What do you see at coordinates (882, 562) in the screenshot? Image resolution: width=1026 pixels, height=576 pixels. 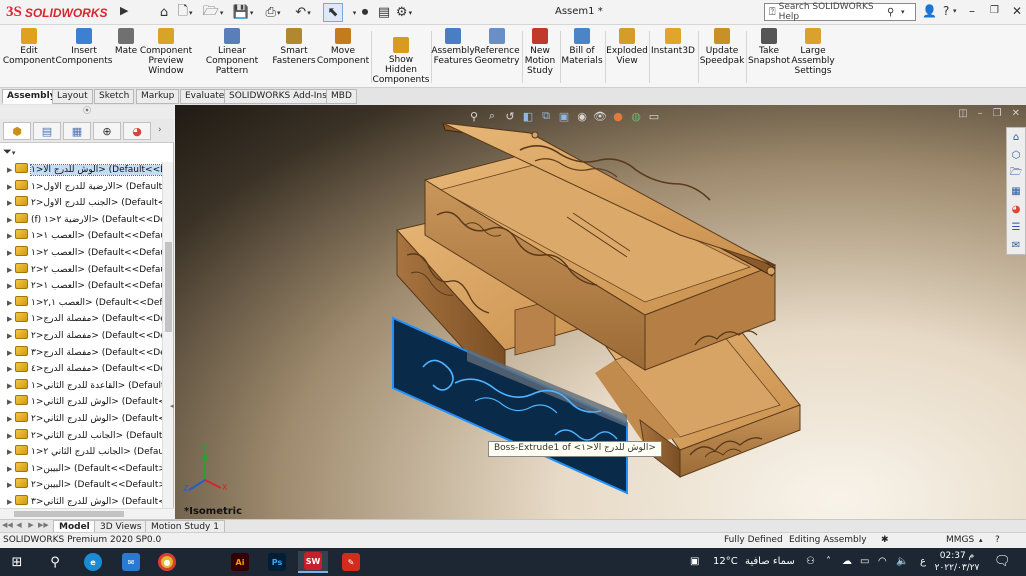 I see `wifi-icon: ◠` at bounding box center [882, 562].